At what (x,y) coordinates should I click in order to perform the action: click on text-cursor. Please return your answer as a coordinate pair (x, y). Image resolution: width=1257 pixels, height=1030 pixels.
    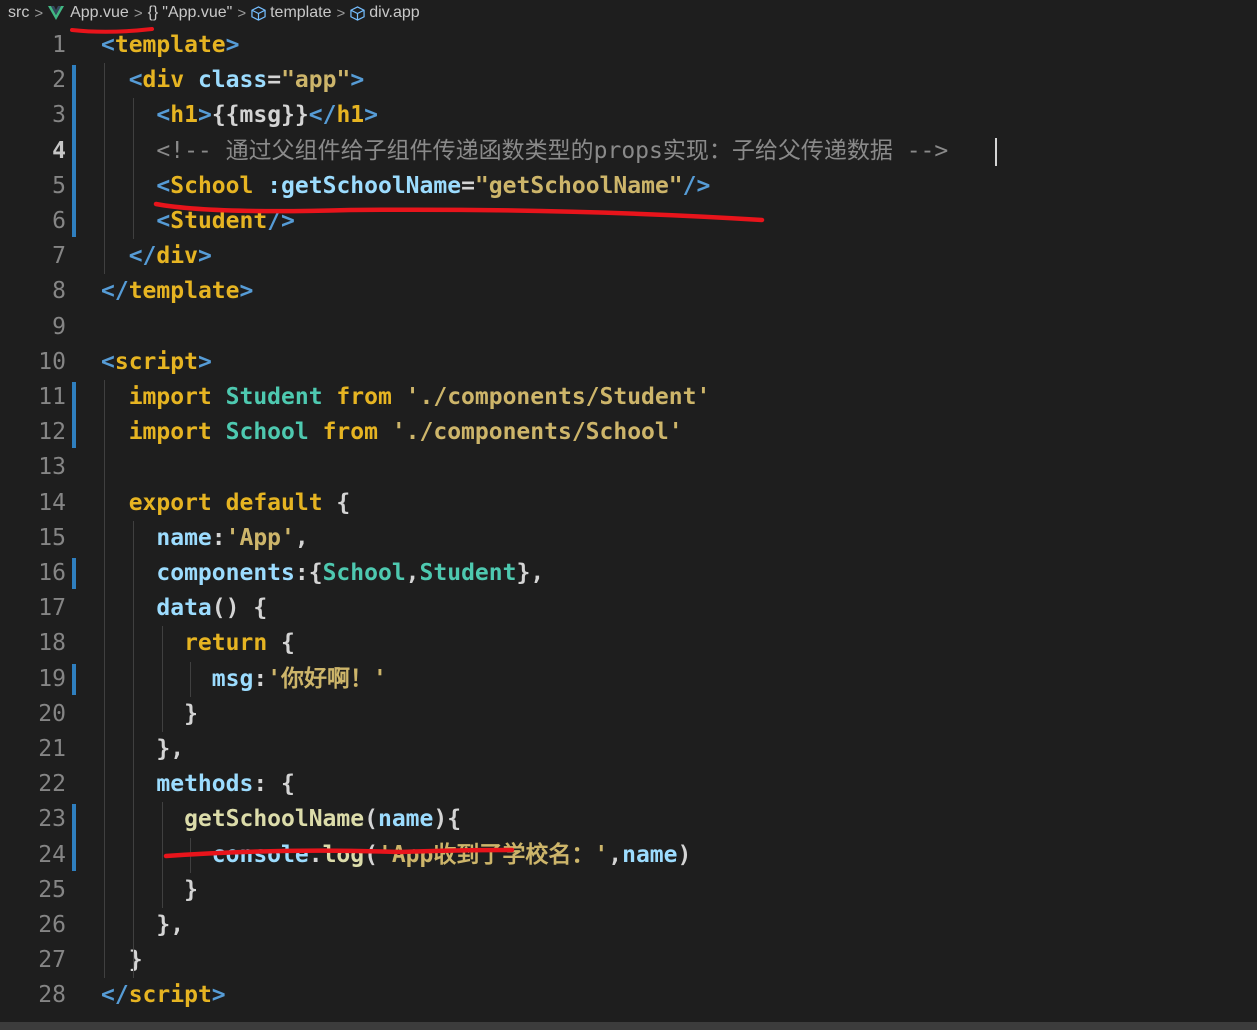
    Looking at the image, I should click on (996, 151).